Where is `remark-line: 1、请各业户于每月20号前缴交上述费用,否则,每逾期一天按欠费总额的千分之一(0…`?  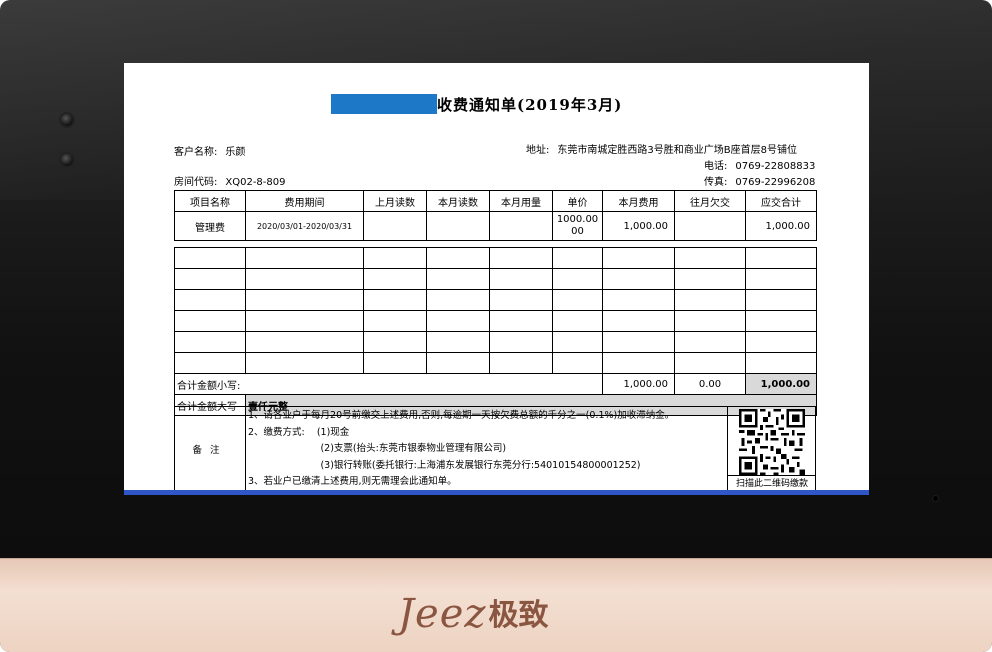 remark-line: 1、请各业户于每月20号前缴交上述费用,否则,每逾期一天按欠费总额的千分之一(0… is located at coordinates (461, 415).